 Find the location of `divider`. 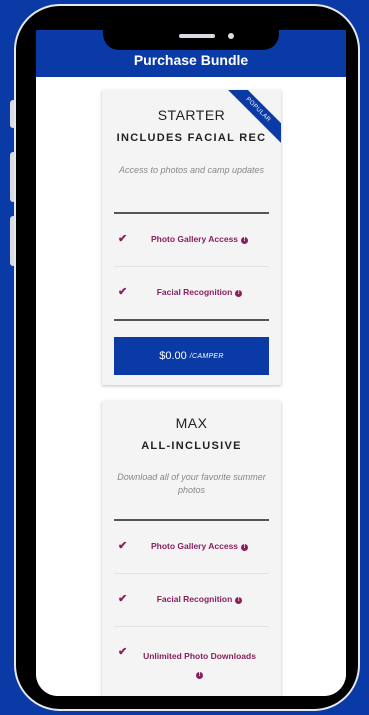

divider is located at coordinates (191, 320).